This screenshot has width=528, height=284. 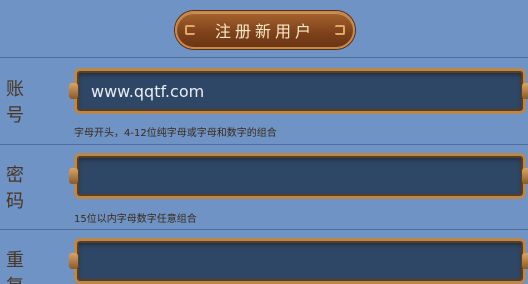 What do you see at coordinates (291, 91) in the screenshot?
I see `account-input` at bounding box center [291, 91].